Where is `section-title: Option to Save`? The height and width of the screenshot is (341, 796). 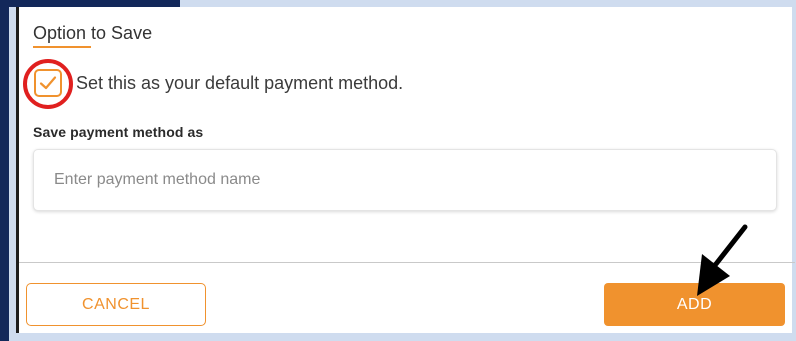 section-title: Option to Save is located at coordinates (93, 33).